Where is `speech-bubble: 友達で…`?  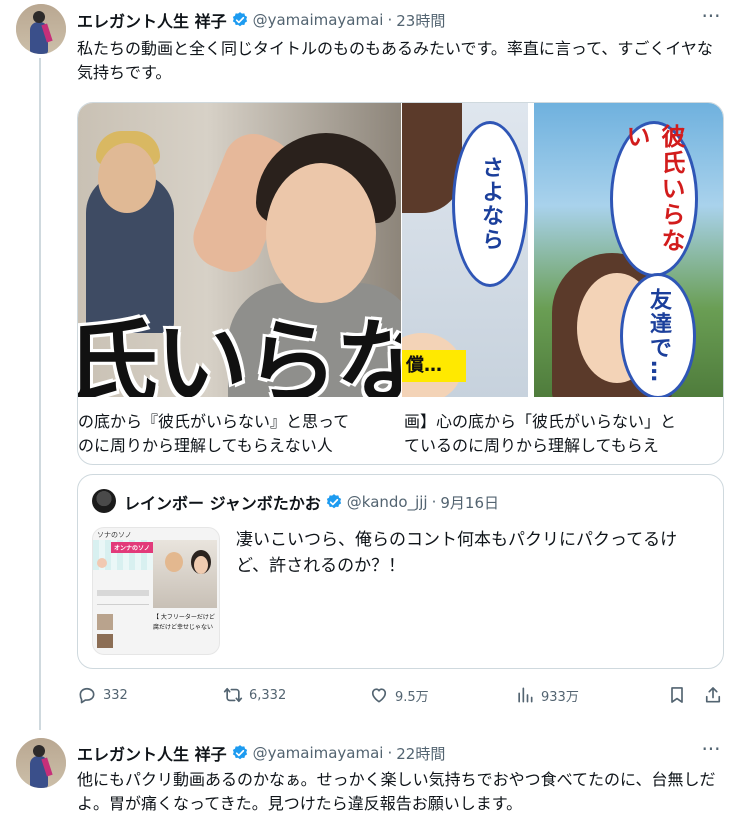
speech-bubble: 友達で… is located at coordinates (658, 335).